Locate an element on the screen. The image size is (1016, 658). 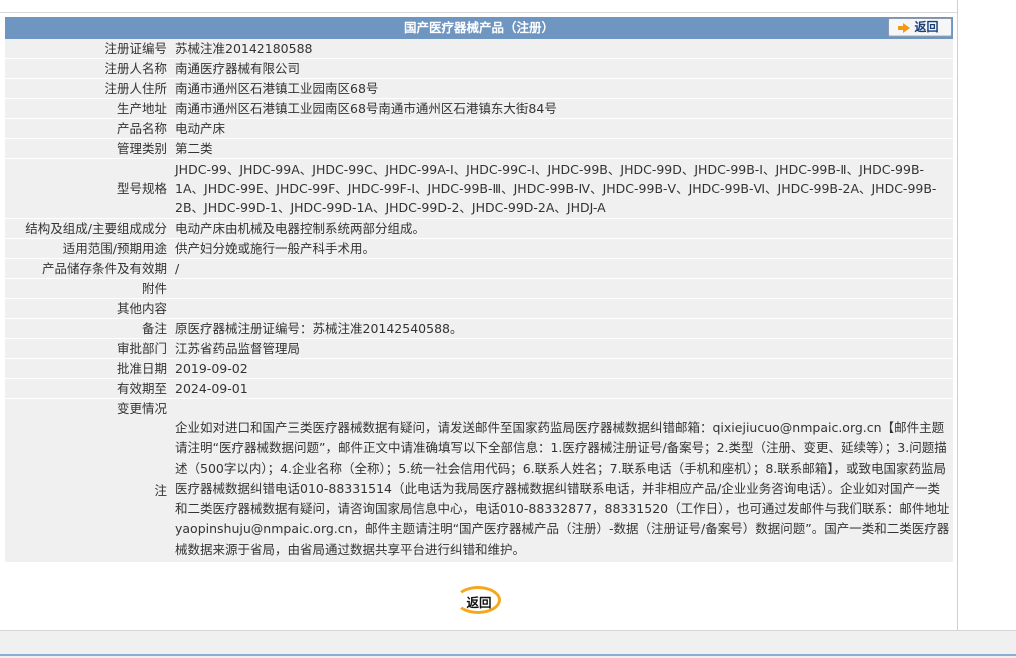
back-button-bottom: 返回 is located at coordinates (479, 601).